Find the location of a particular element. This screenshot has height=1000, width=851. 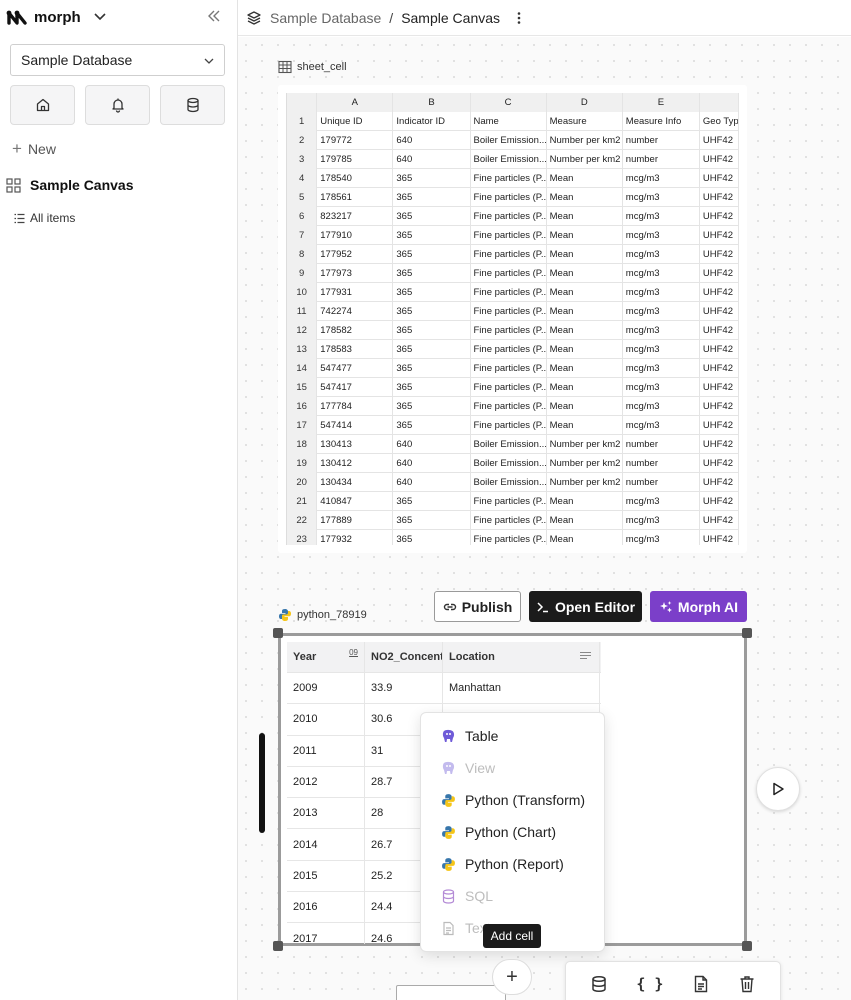

database-button is located at coordinates (192, 105).